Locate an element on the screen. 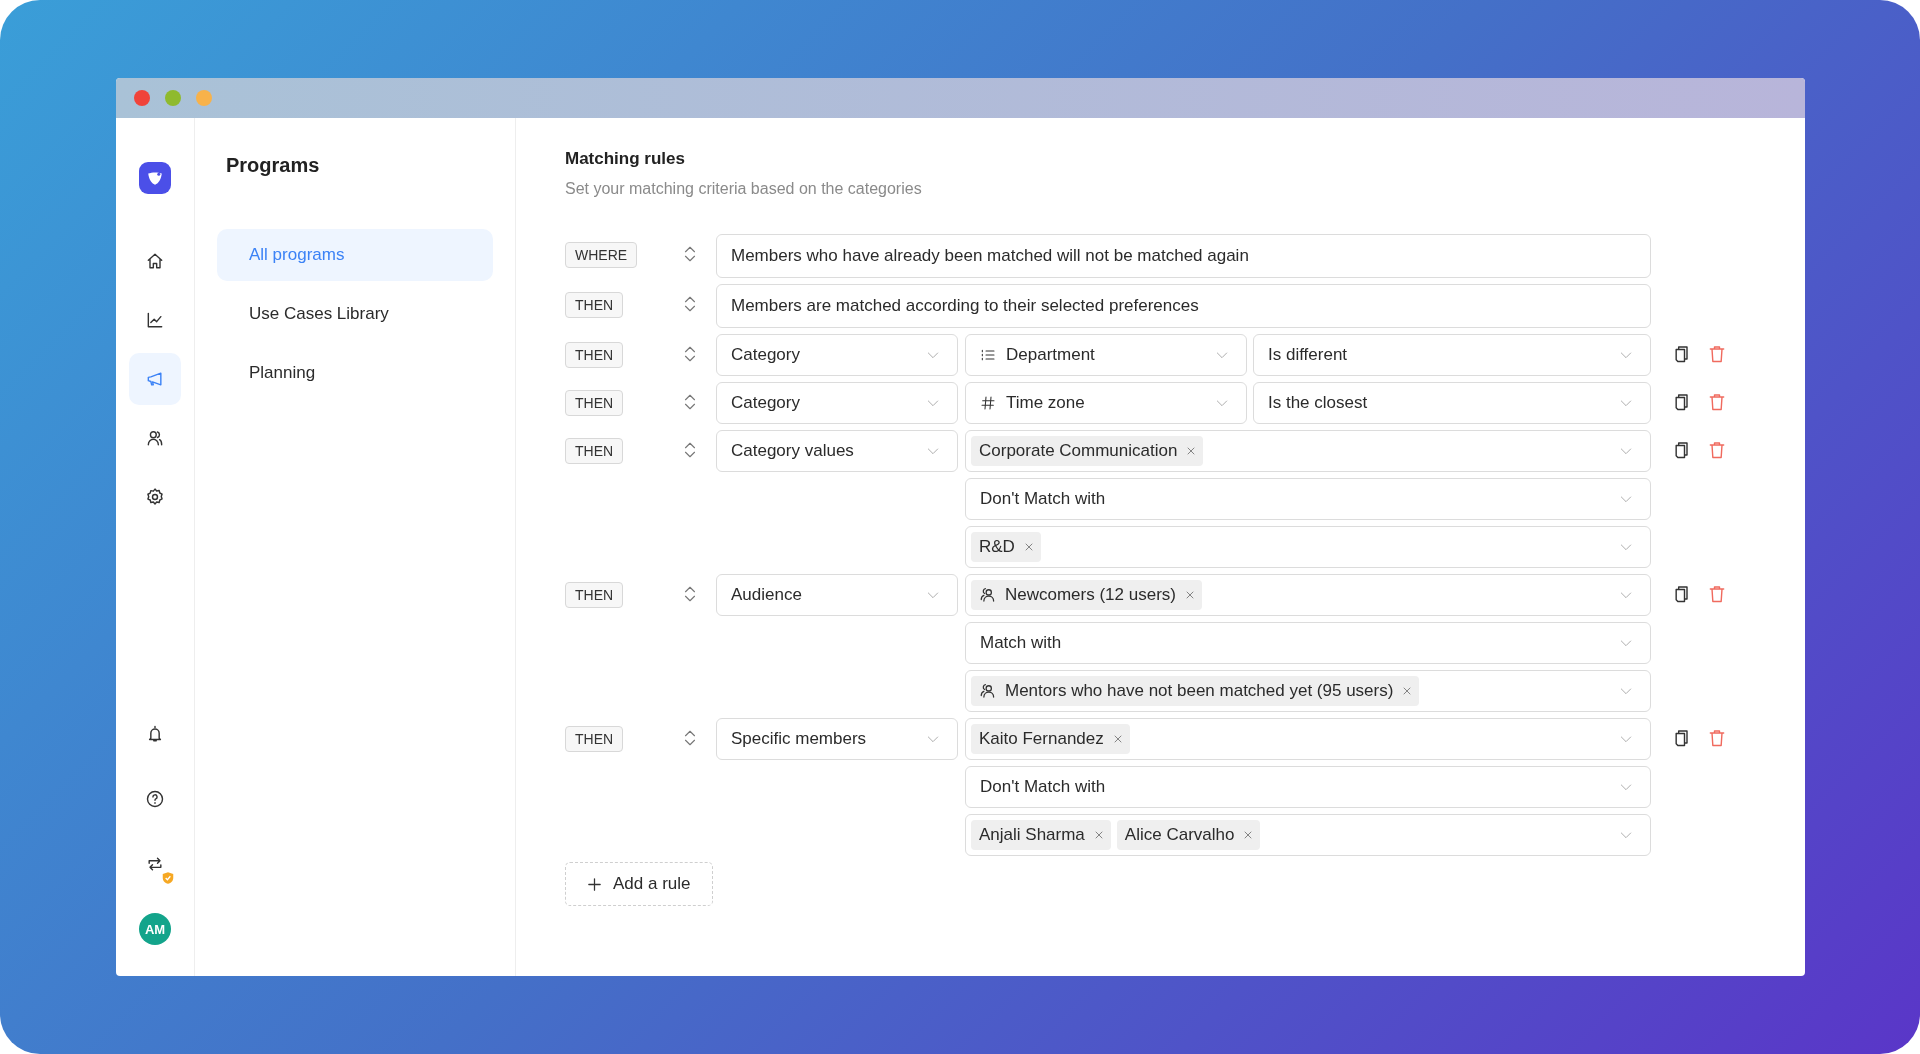  line-chart-icon is located at coordinates (155, 320).